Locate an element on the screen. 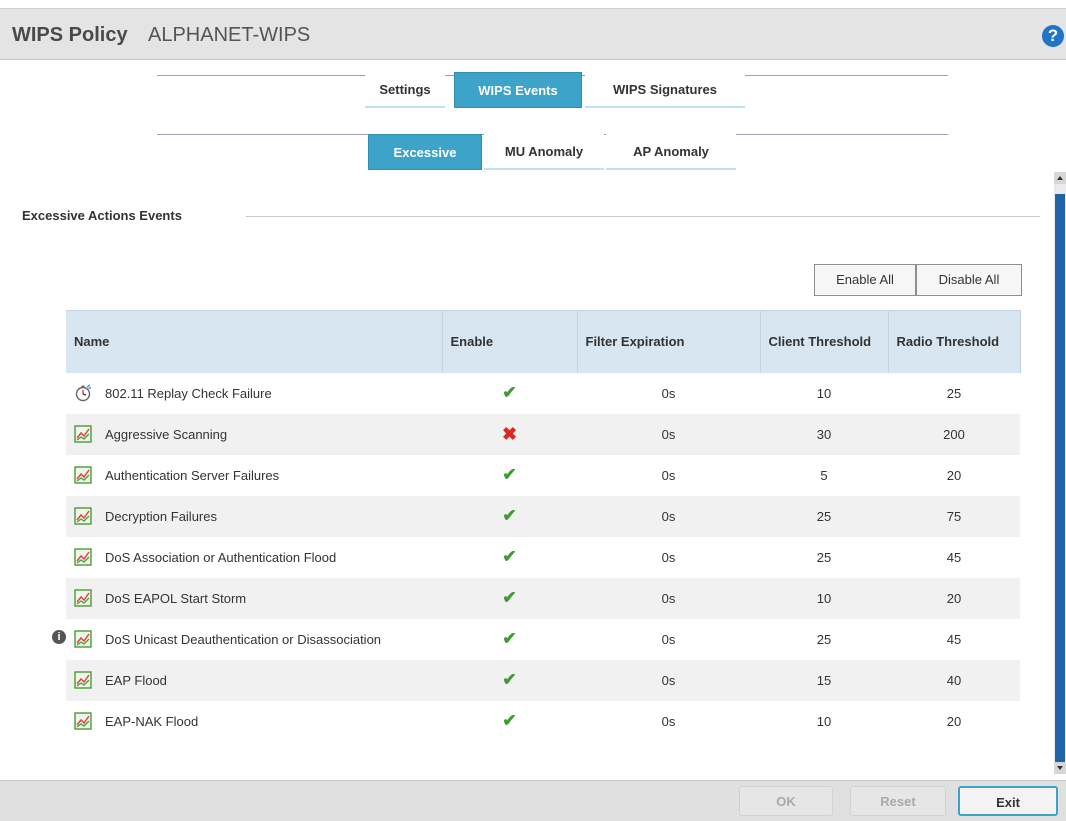 The height and width of the screenshot is (821, 1066). header-name: Name is located at coordinates (254, 341).